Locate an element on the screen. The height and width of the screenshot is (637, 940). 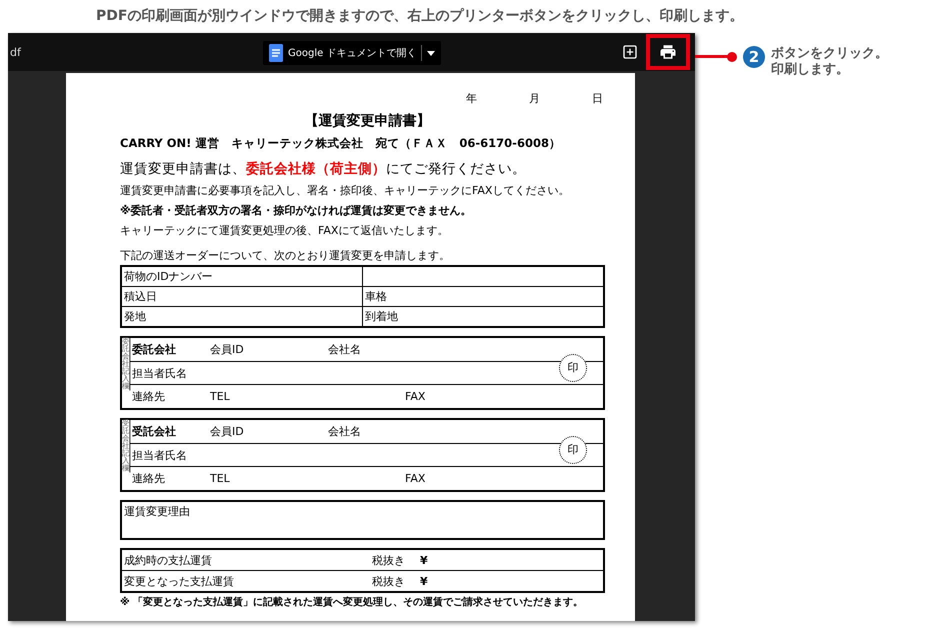
table-cell: 車格 is located at coordinates (482, 296).